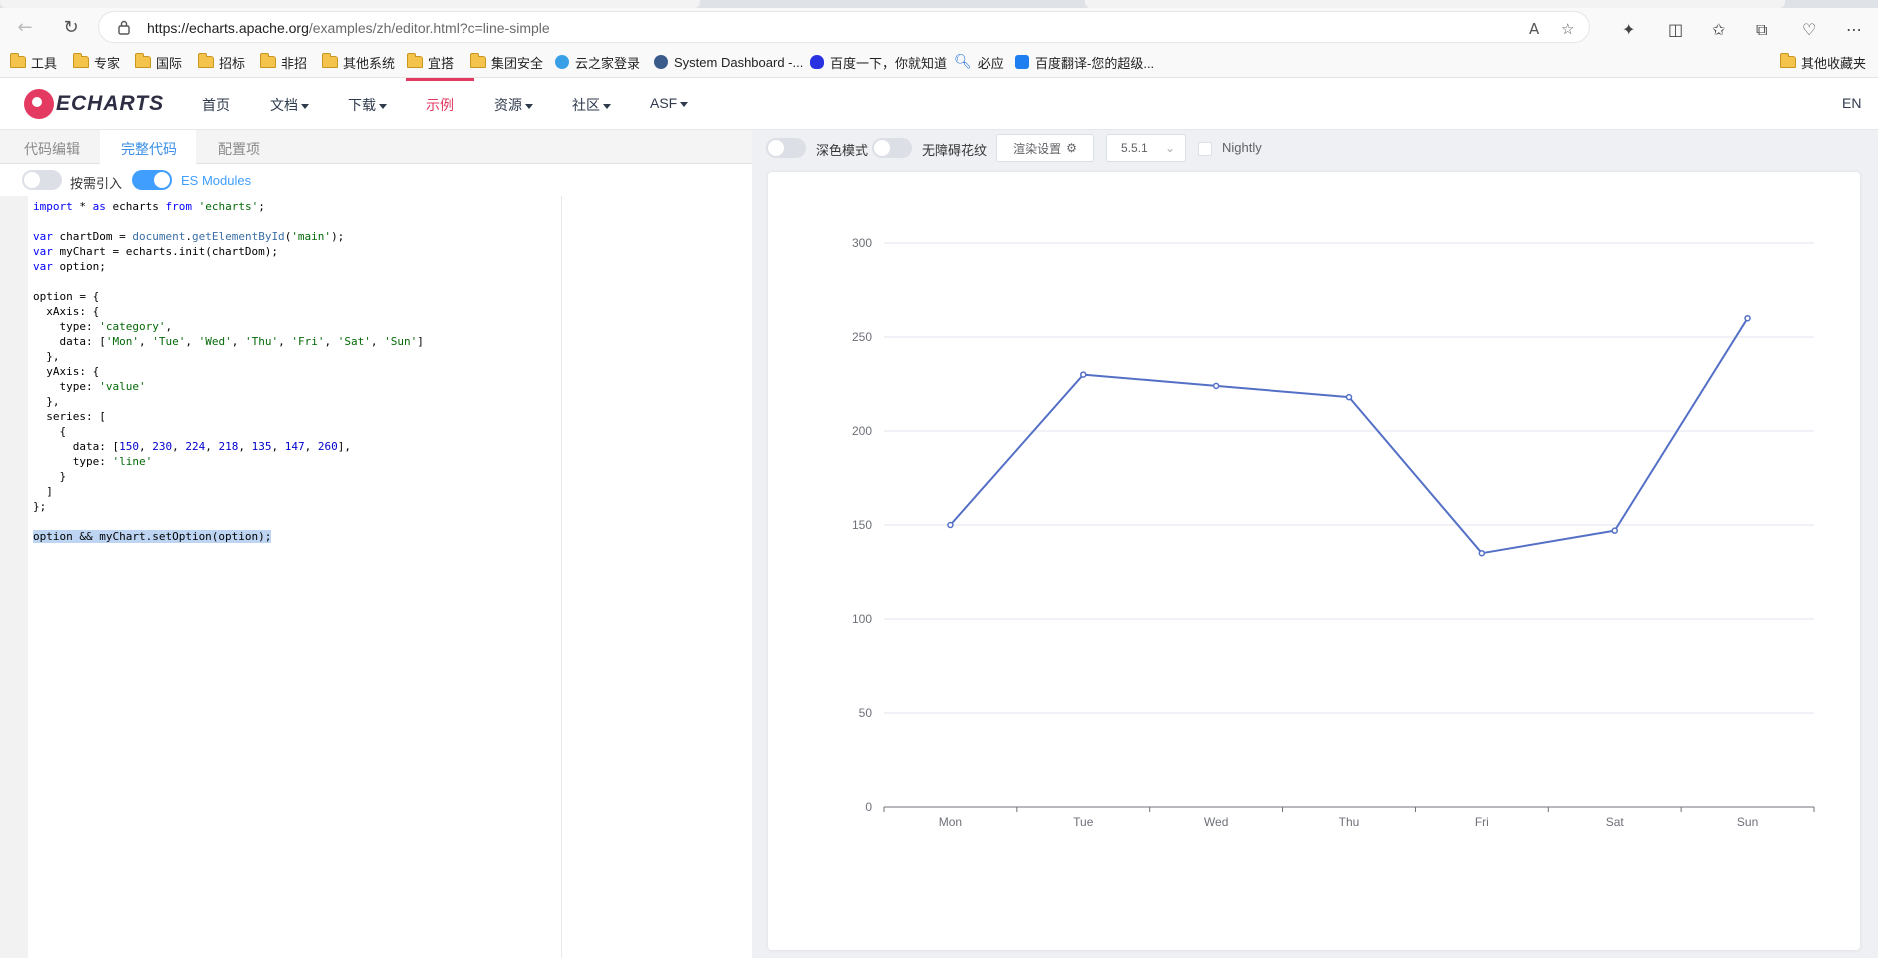 The width and height of the screenshot is (1878, 958). I want to click on split-screen-icon: ◫, so click(1675, 29).